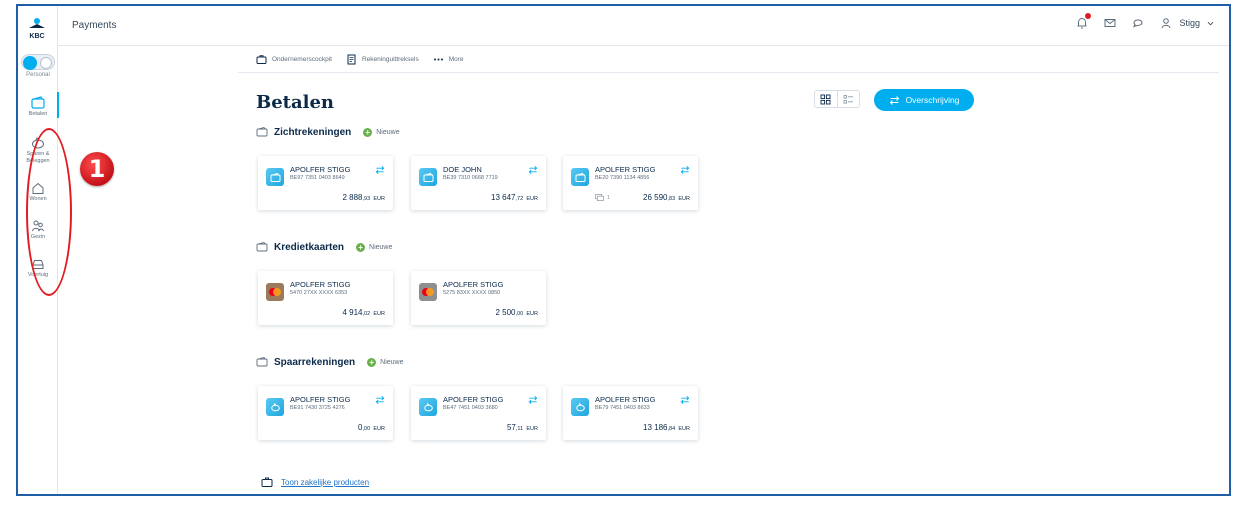  What do you see at coordinates (294, 59) in the screenshot?
I see `subnav-ondernemerscockpit: Ondernemerscockpit` at bounding box center [294, 59].